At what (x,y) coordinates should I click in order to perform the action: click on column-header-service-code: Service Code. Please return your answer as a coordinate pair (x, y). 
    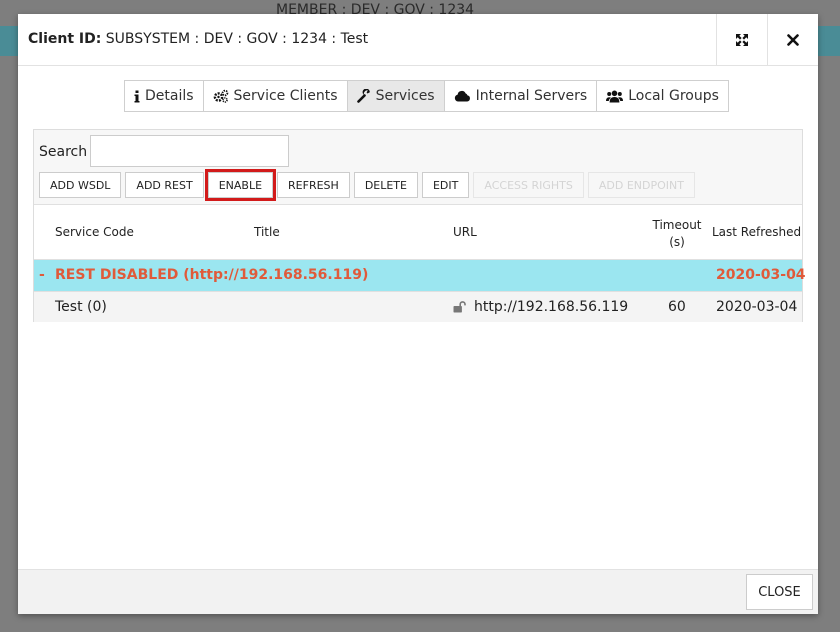
    Looking at the image, I should click on (94, 232).